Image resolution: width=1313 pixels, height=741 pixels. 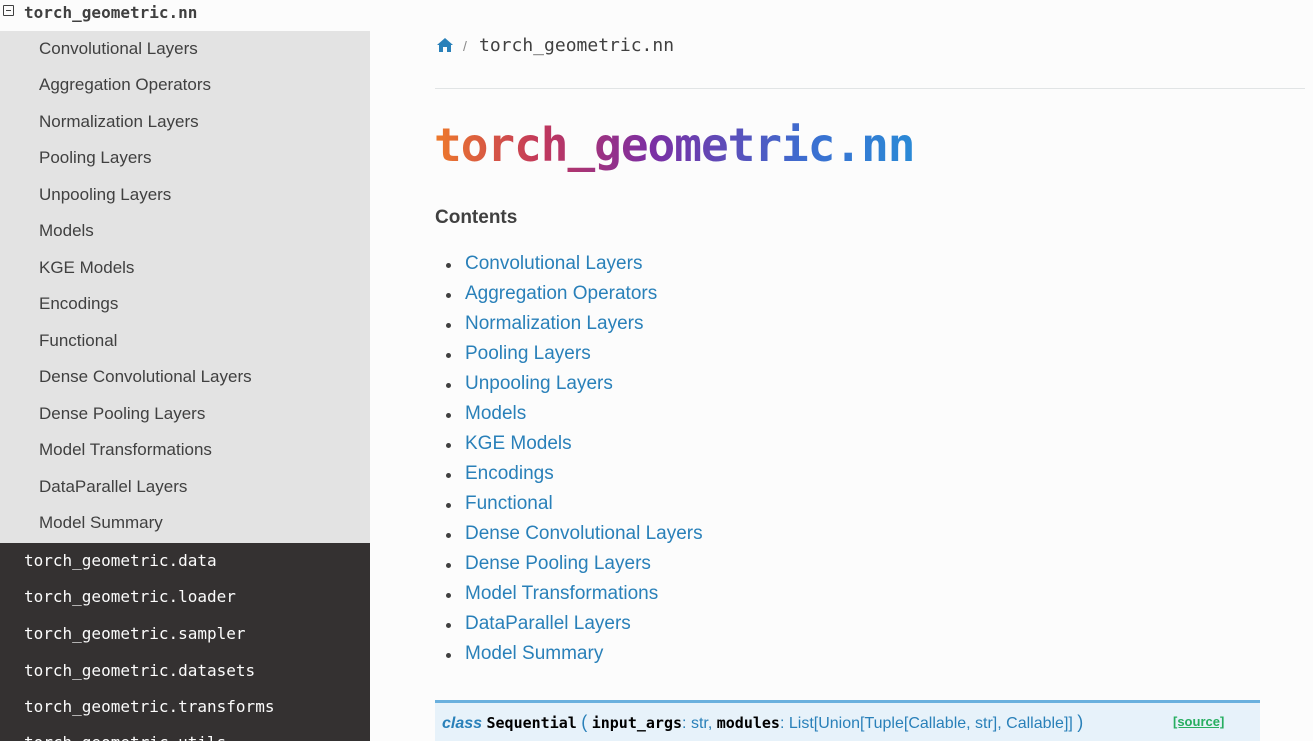 What do you see at coordinates (561, 293) in the screenshot?
I see `toc-link-aggregation-operators: Aggregation Operators` at bounding box center [561, 293].